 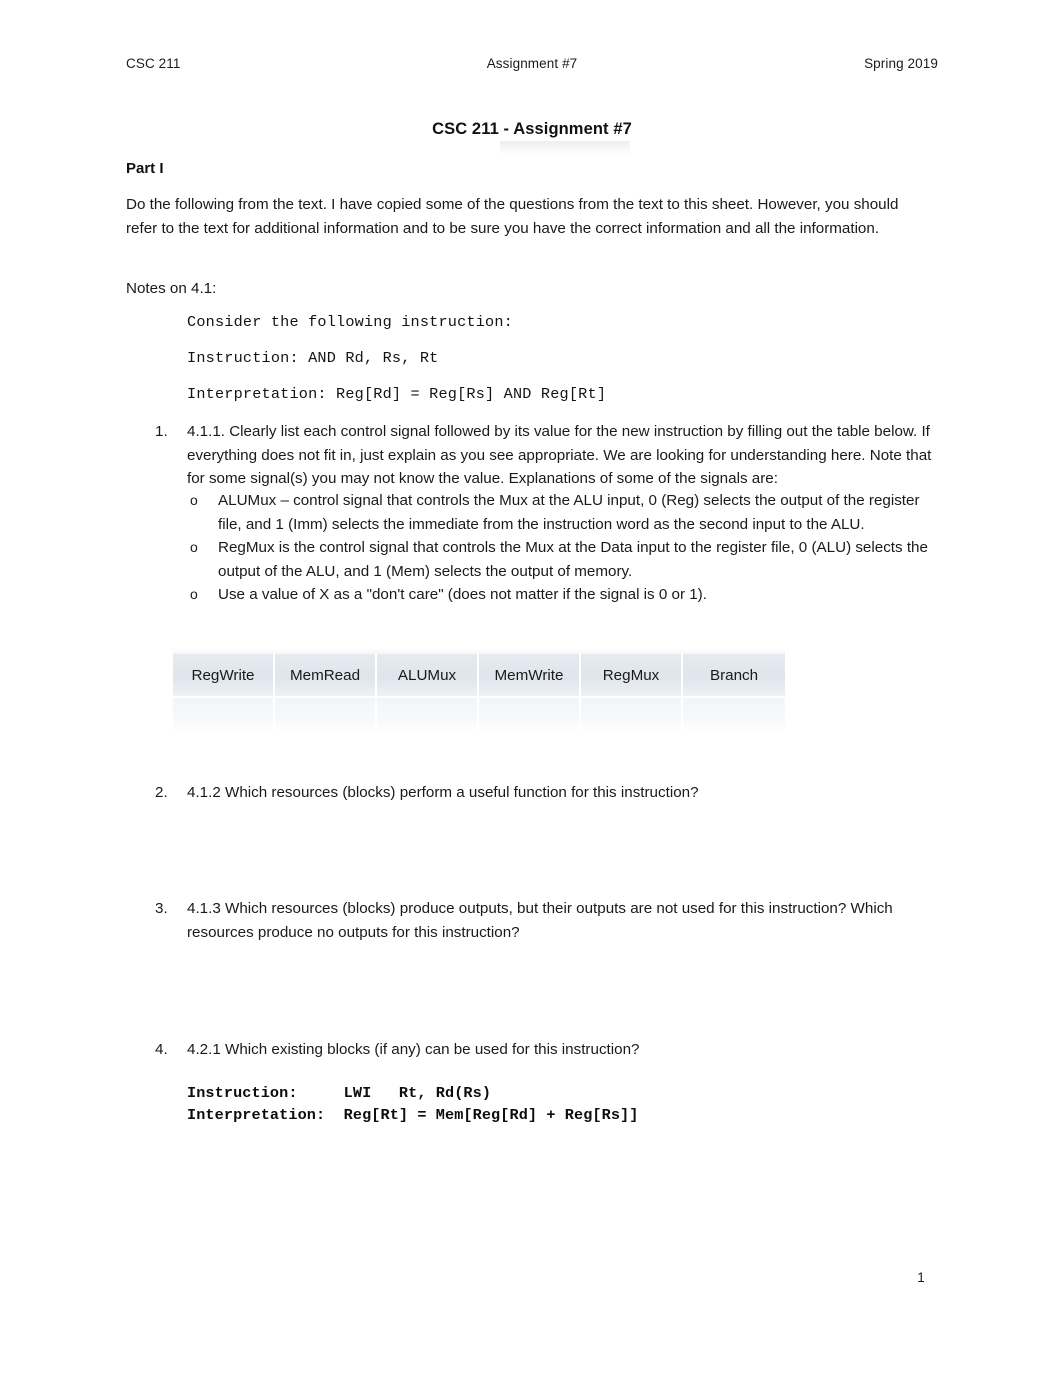 I want to click on table-header-cell-branch: Branch, so click(x=734, y=676).